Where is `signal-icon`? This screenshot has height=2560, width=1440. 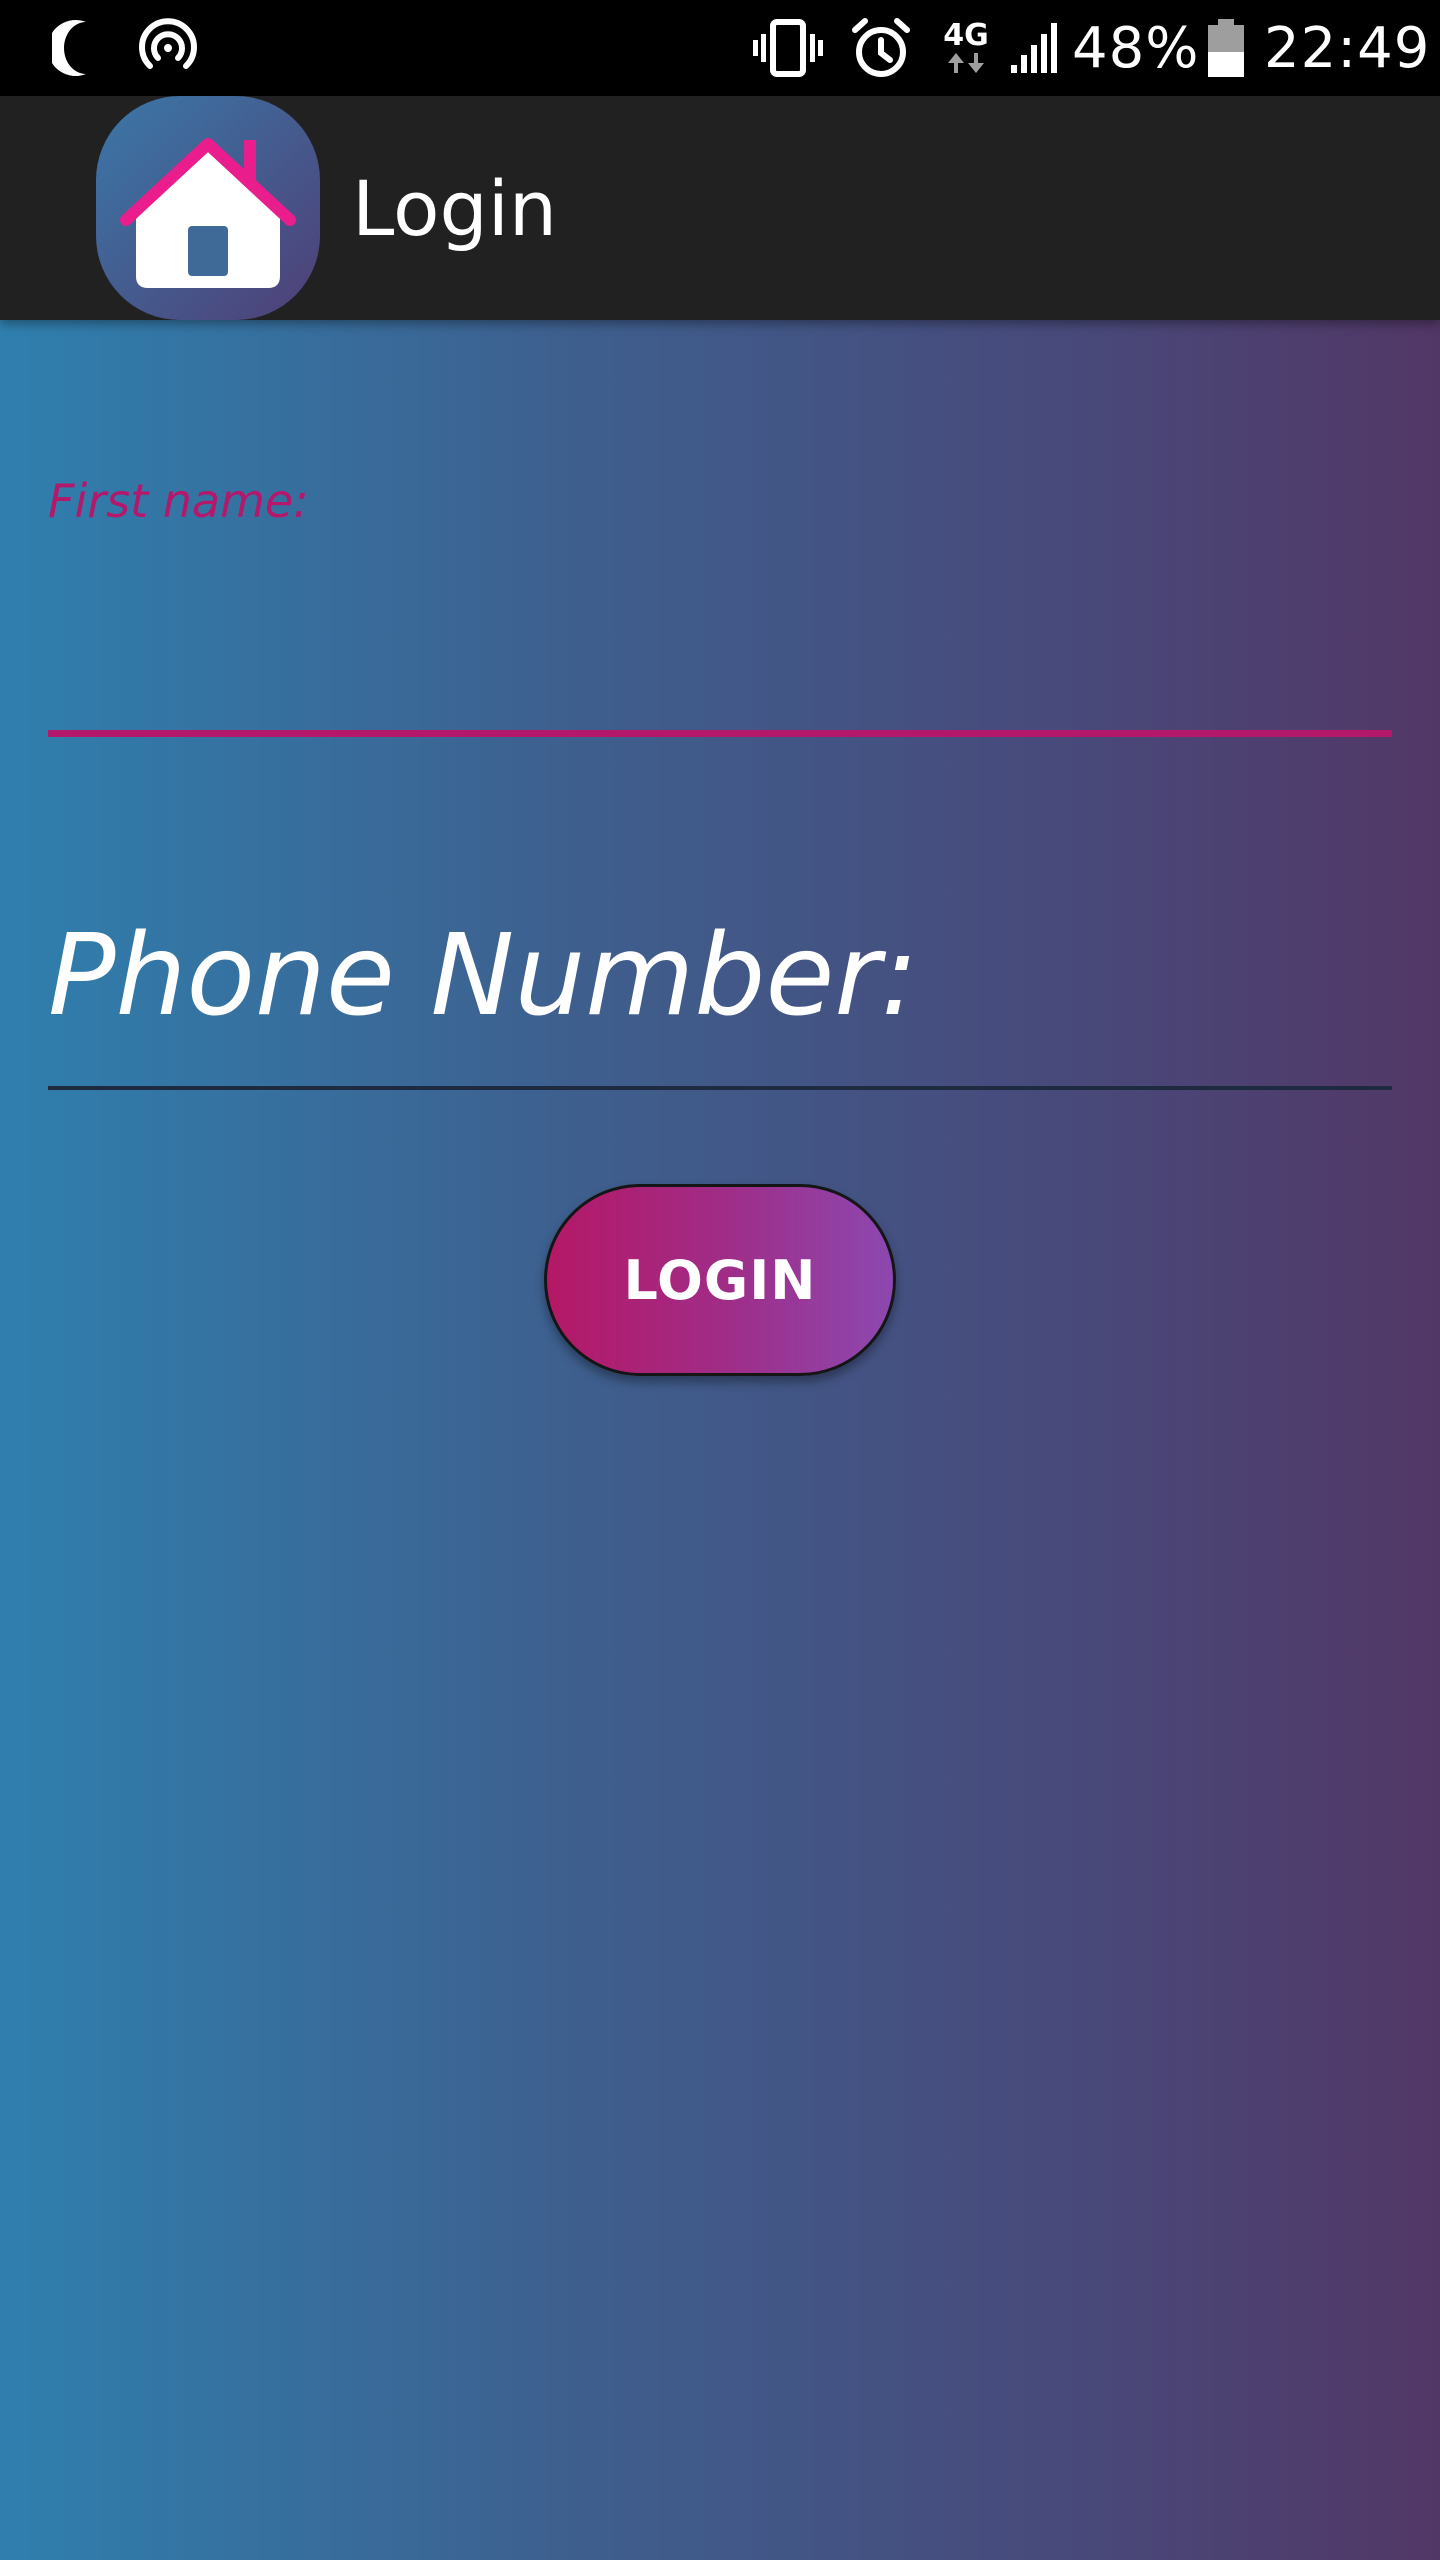
signal-icon is located at coordinates (1034, 48).